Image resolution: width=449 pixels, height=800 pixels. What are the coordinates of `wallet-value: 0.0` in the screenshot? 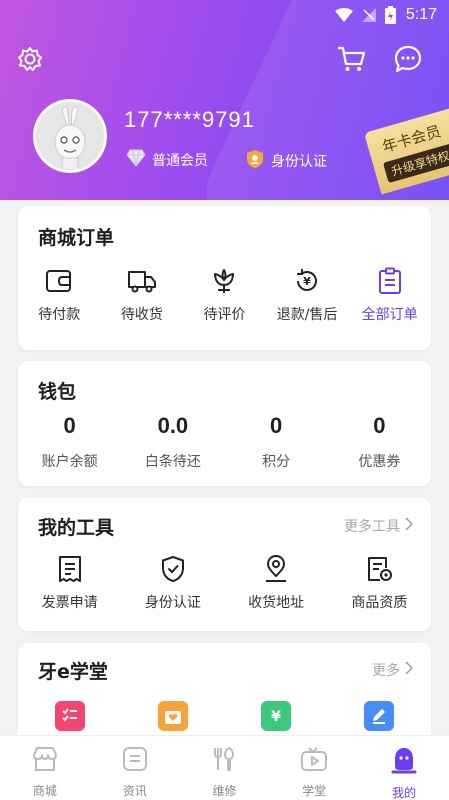 It's located at (173, 425).